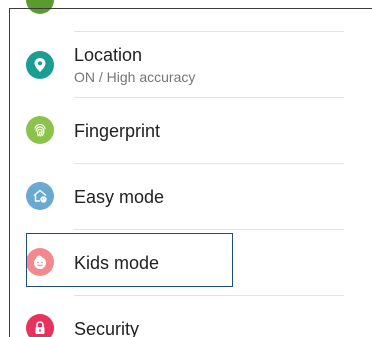  Describe the element at coordinates (40, 196) in the screenshot. I see `easy-mode-home-icon` at that location.